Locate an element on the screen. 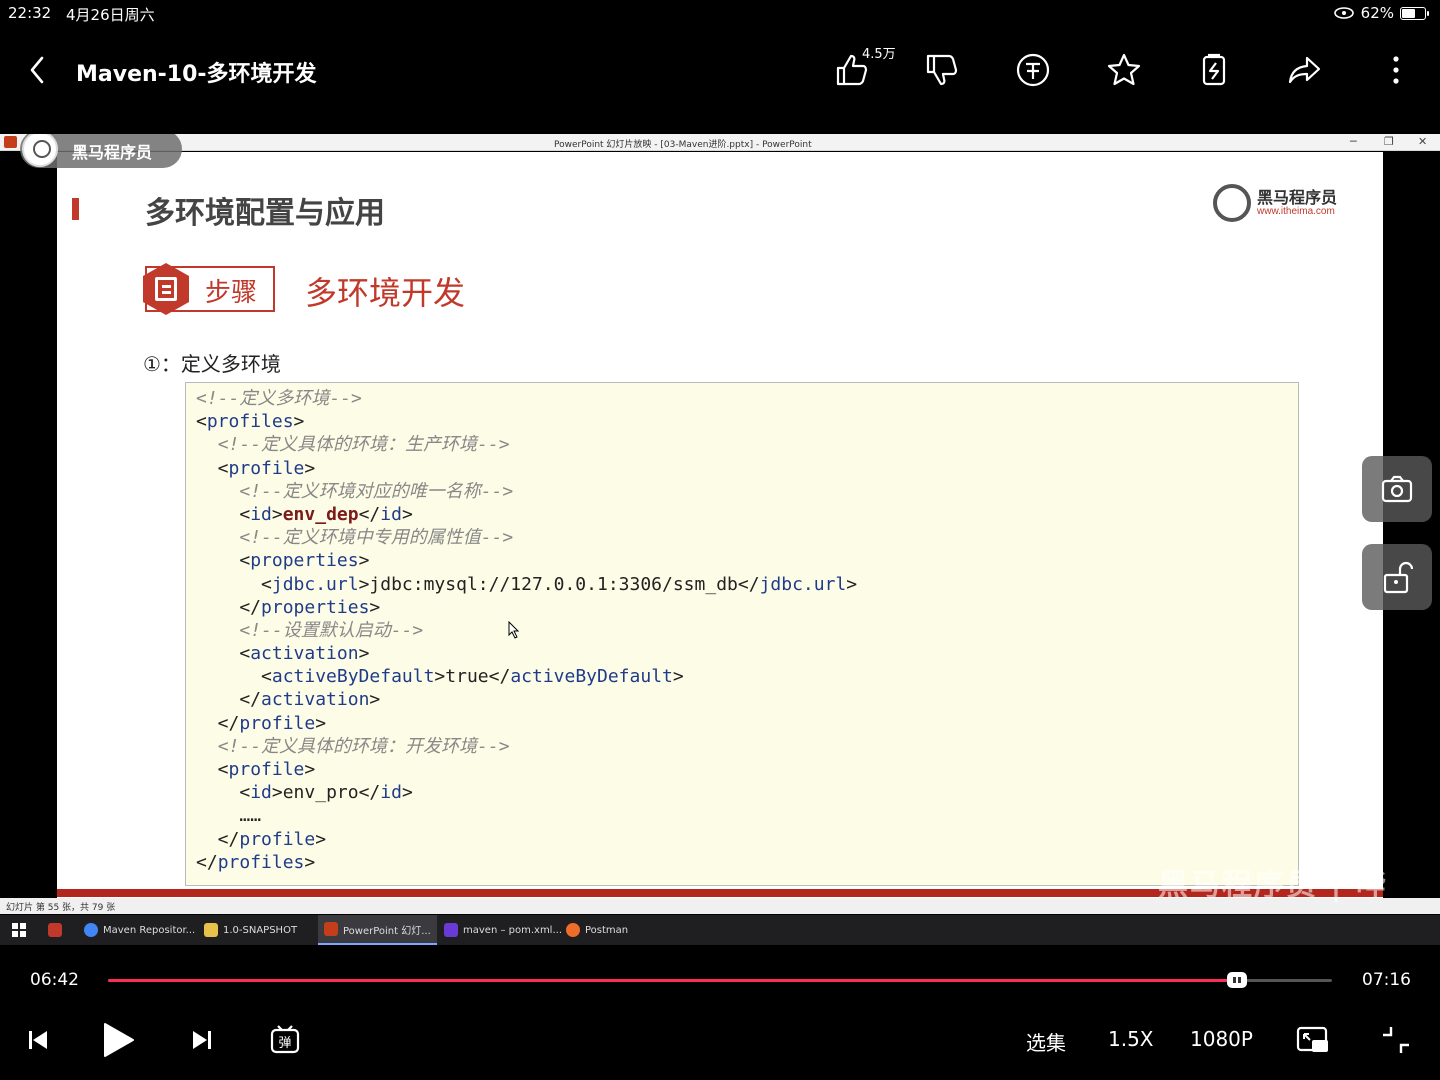 This screenshot has height=1080, width=1440. brand-url: www.itheima.com is located at coordinates (1296, 211).